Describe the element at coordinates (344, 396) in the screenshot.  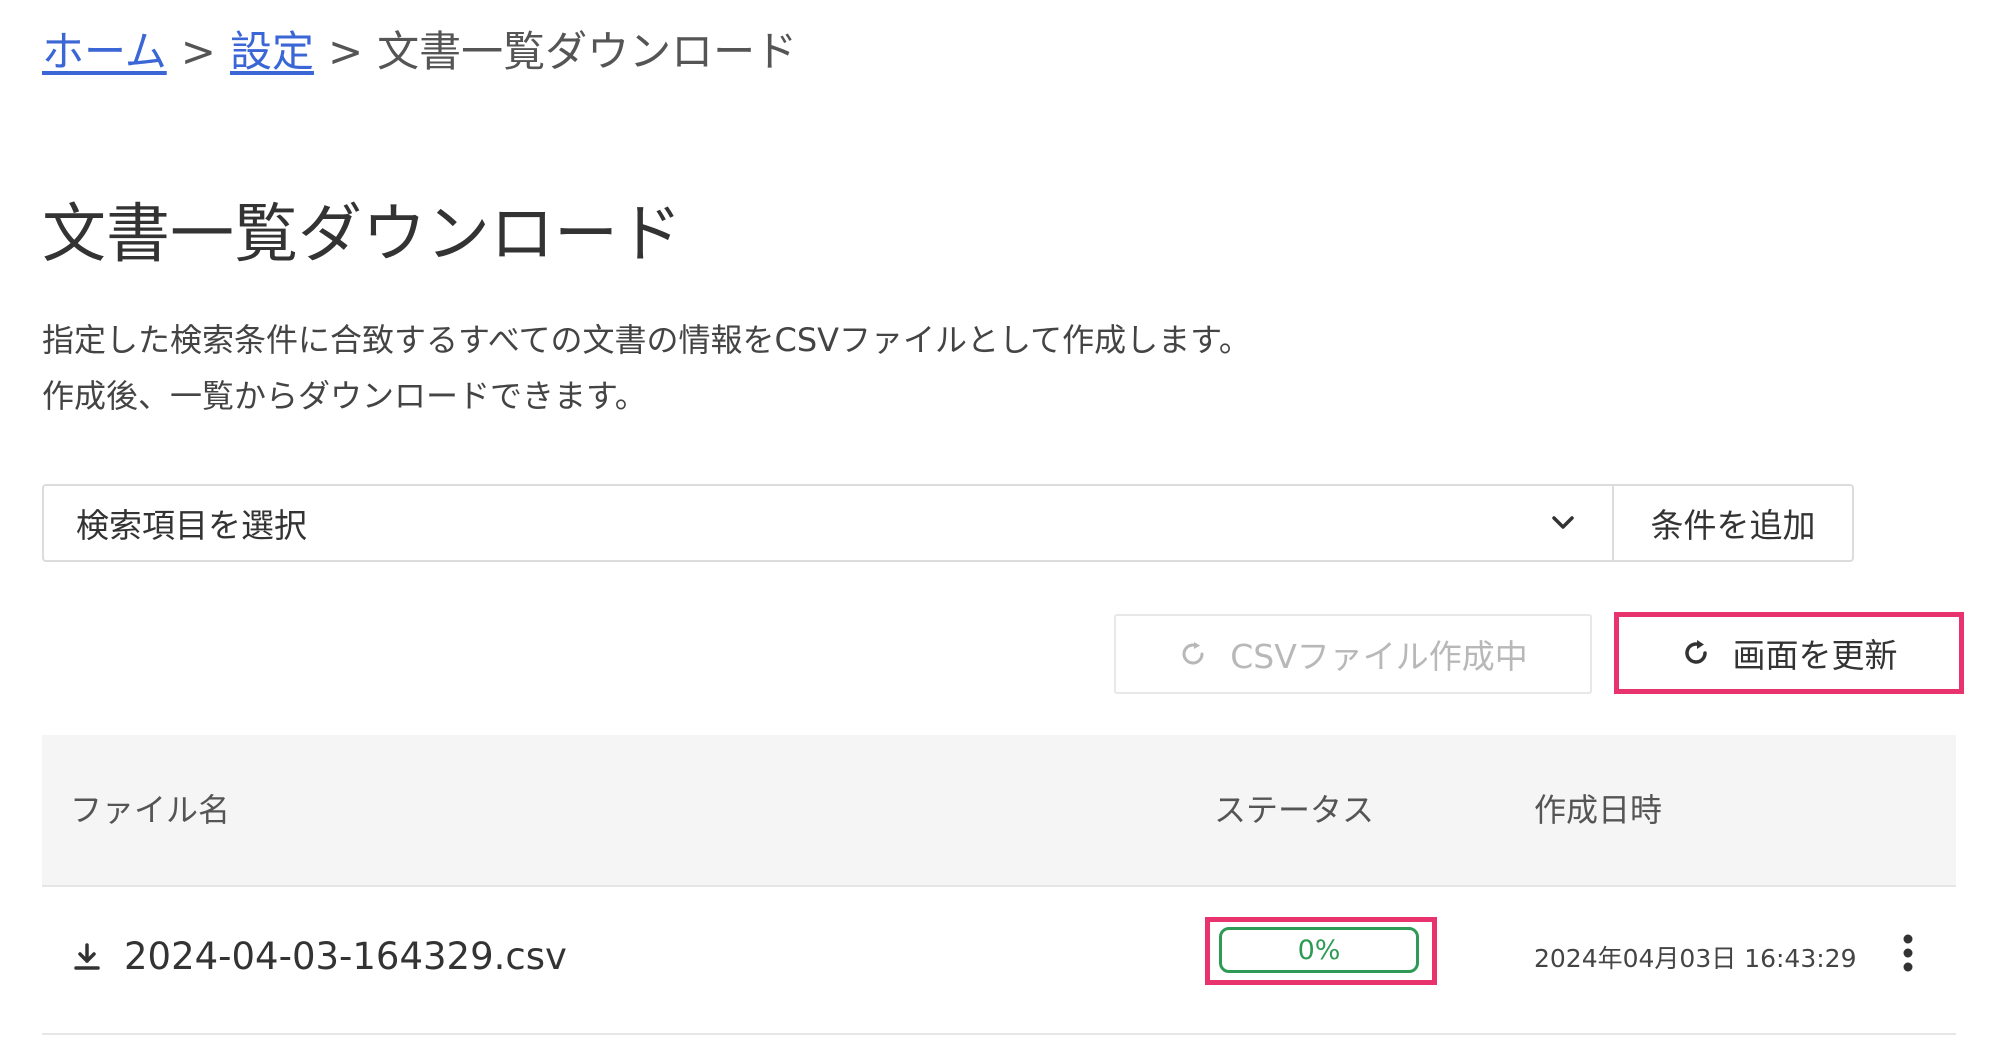
I see `description-line-2: 作成後、一覧からダウンロードできます。` at that location.